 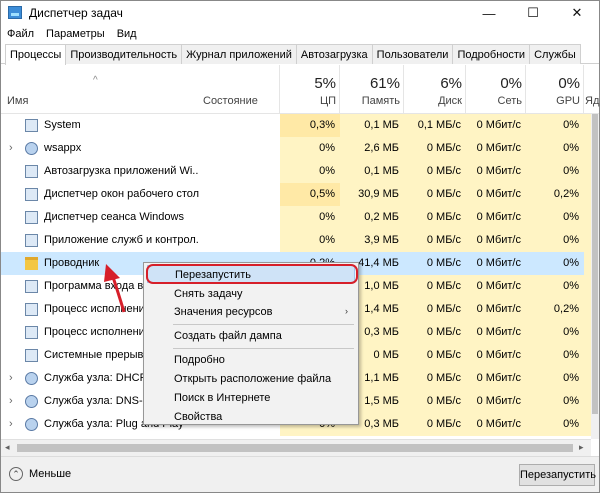 I want to click on maximize-button: ☐, so click(x=533, y=13).